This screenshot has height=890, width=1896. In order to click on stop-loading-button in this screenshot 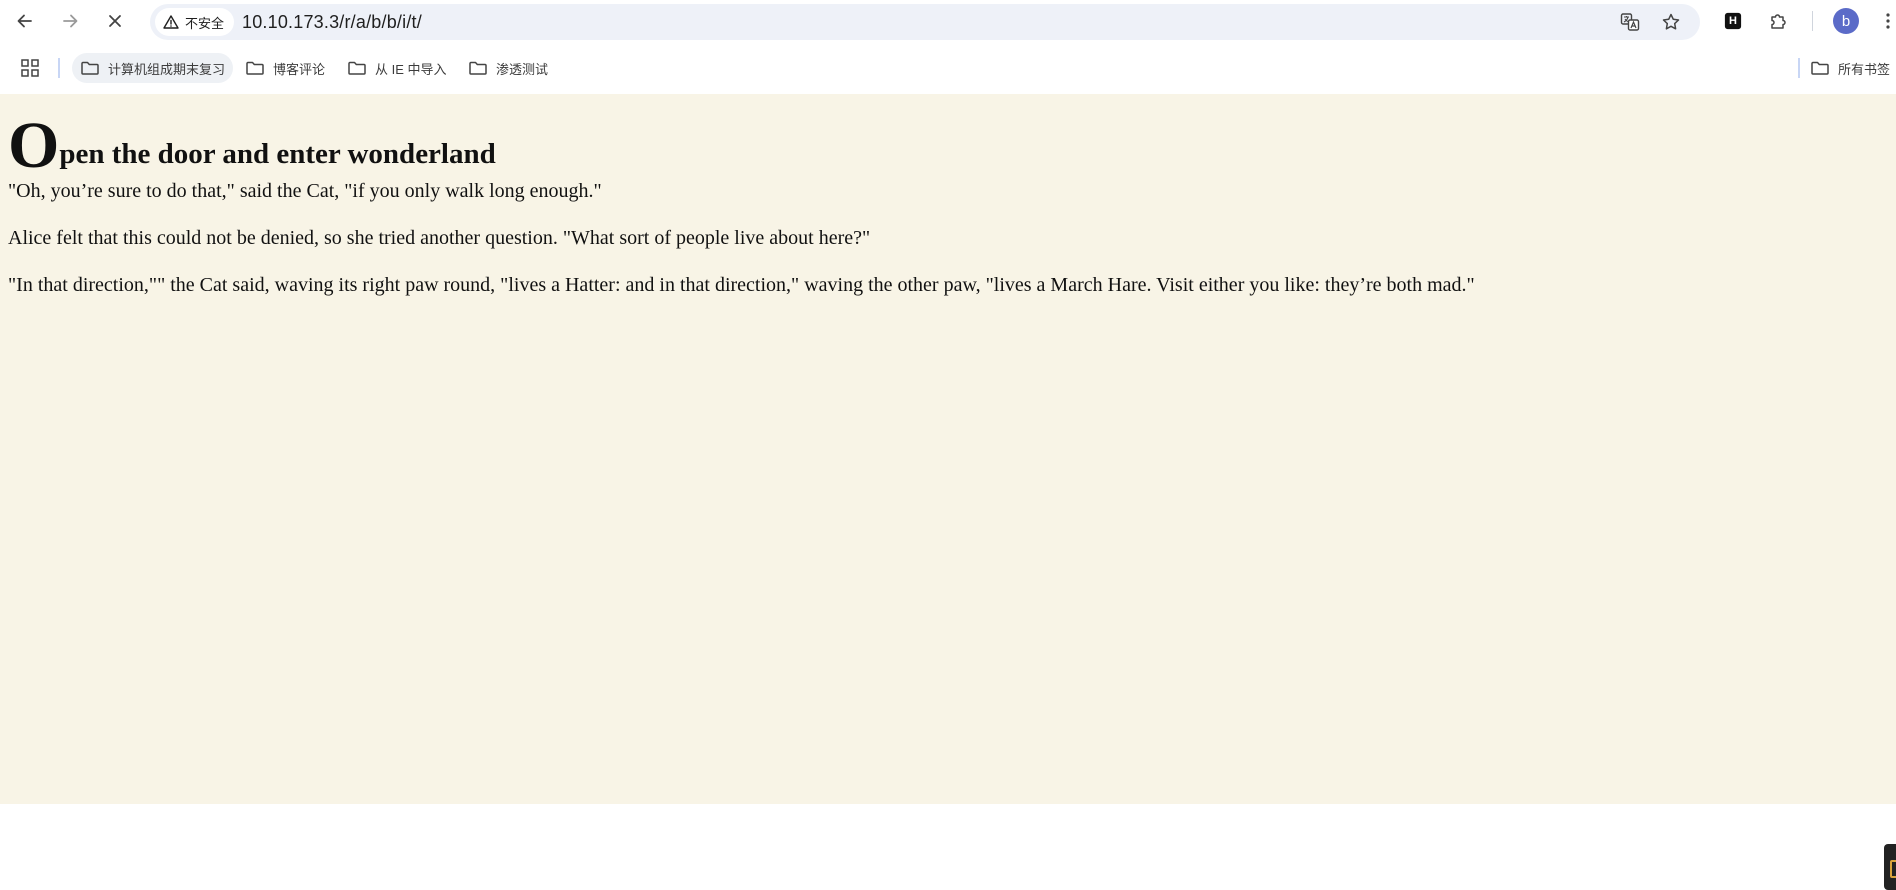, I will do `click(115, 21)`.